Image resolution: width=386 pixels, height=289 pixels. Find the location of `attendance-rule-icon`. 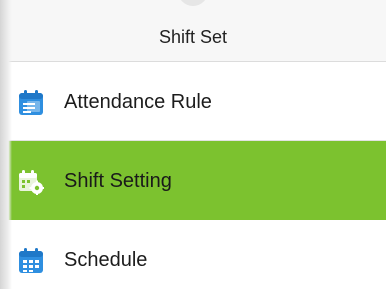

attendance-rule-icon is located at coordinates (31, 103).